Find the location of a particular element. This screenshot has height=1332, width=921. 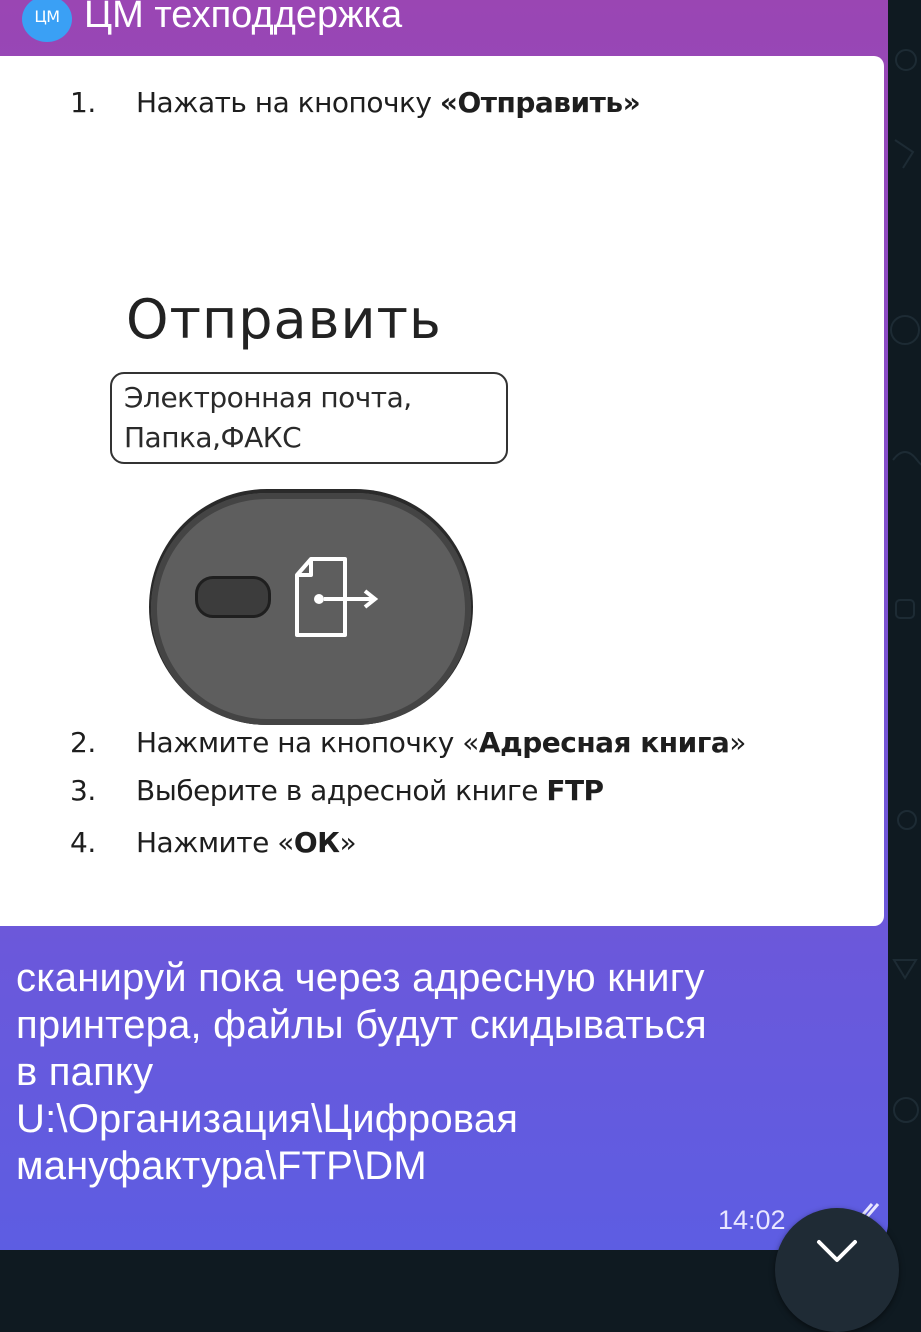

printer-send-button is located at coordinates (311, 609).